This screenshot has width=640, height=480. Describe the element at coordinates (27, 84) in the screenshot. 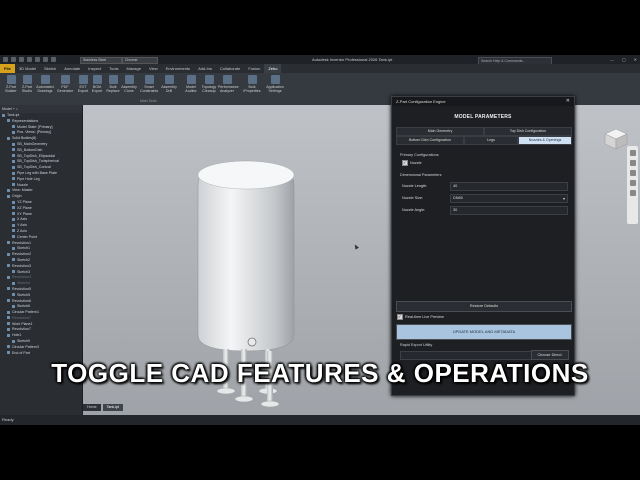

I see `ribbon-z-part-studio-button: Z-Part Studio` at that location.